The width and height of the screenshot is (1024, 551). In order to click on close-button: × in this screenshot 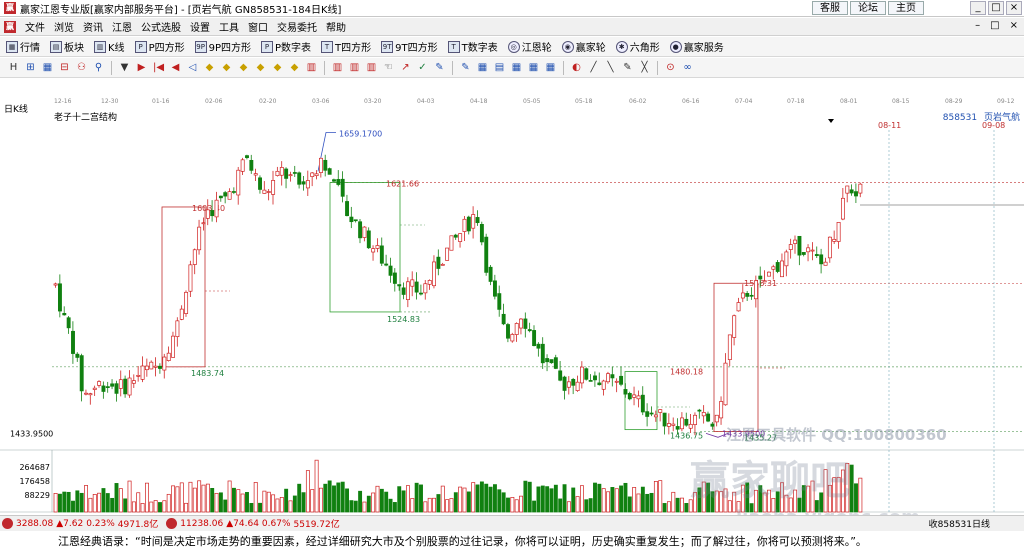, I will do `click(1014, 8)`.